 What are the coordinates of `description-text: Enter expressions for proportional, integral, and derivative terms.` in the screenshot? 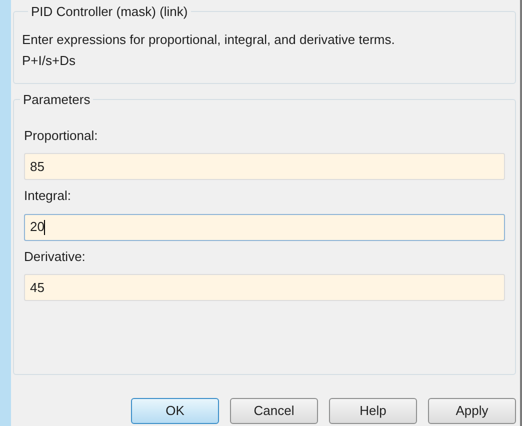 It's located at (209, 39).